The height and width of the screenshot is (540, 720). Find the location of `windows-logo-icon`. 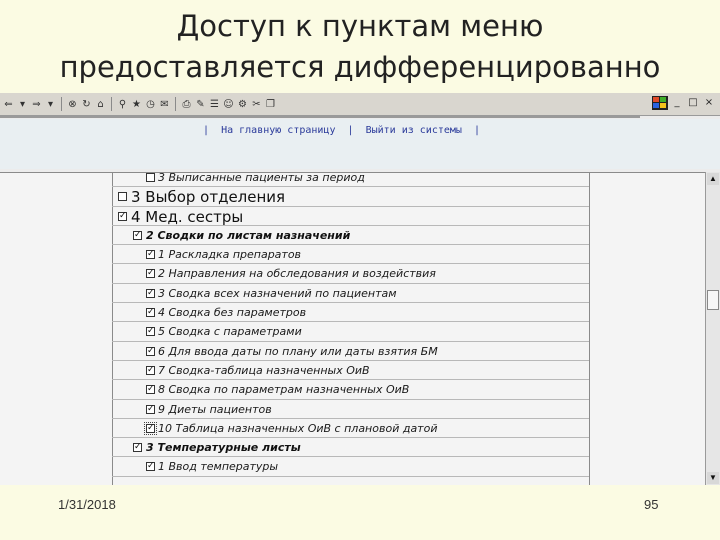

windows-logo-icon is located at coordinates (660, 103).